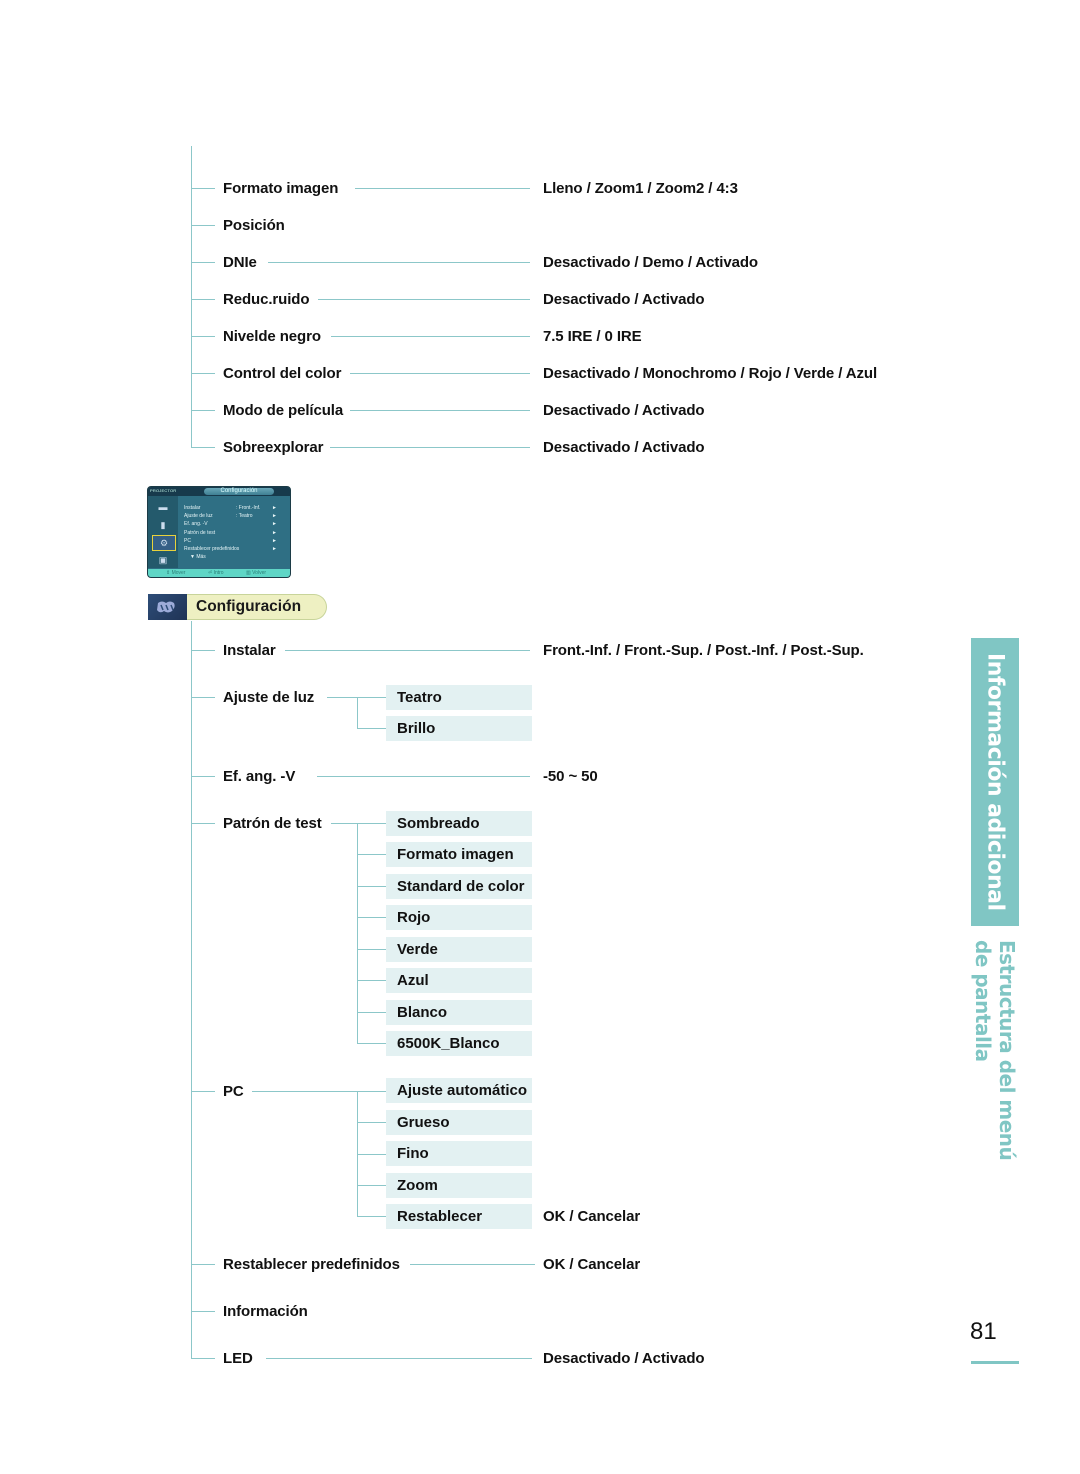  I want to click on osd-row: Instalar: Front.-Inf. ►, so click(230, 508).